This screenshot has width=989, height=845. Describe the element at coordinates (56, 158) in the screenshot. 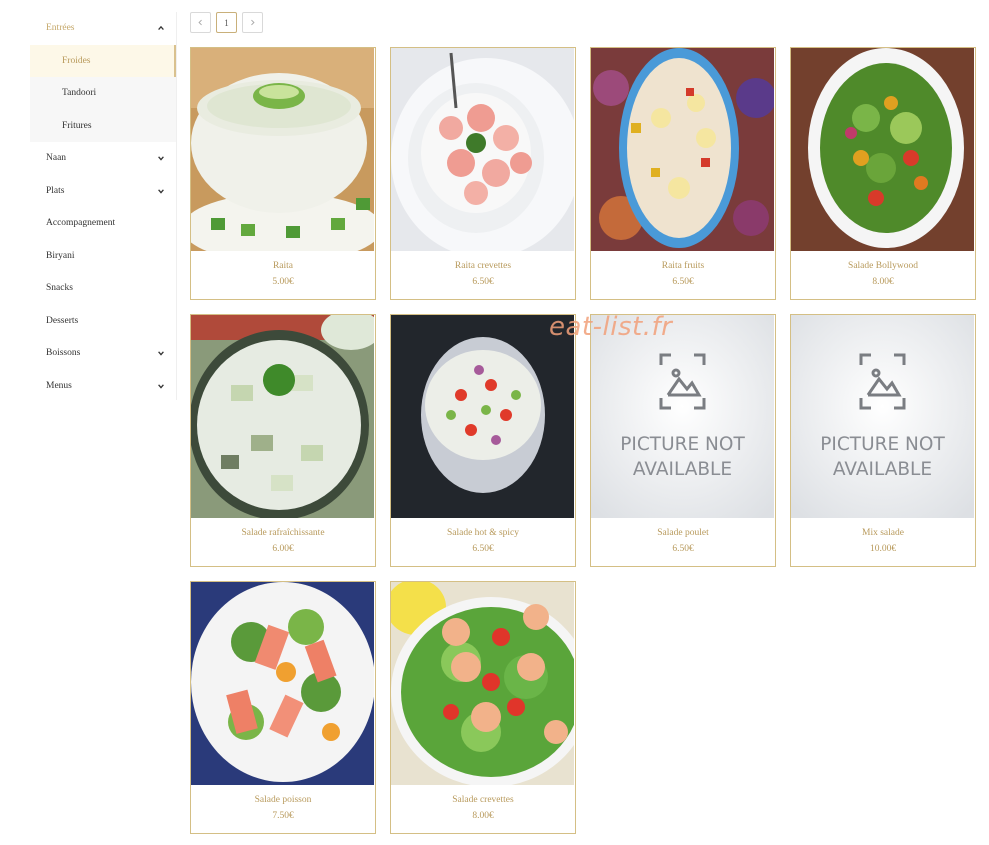

I see `sidebar-item-label: Naan` at that location.